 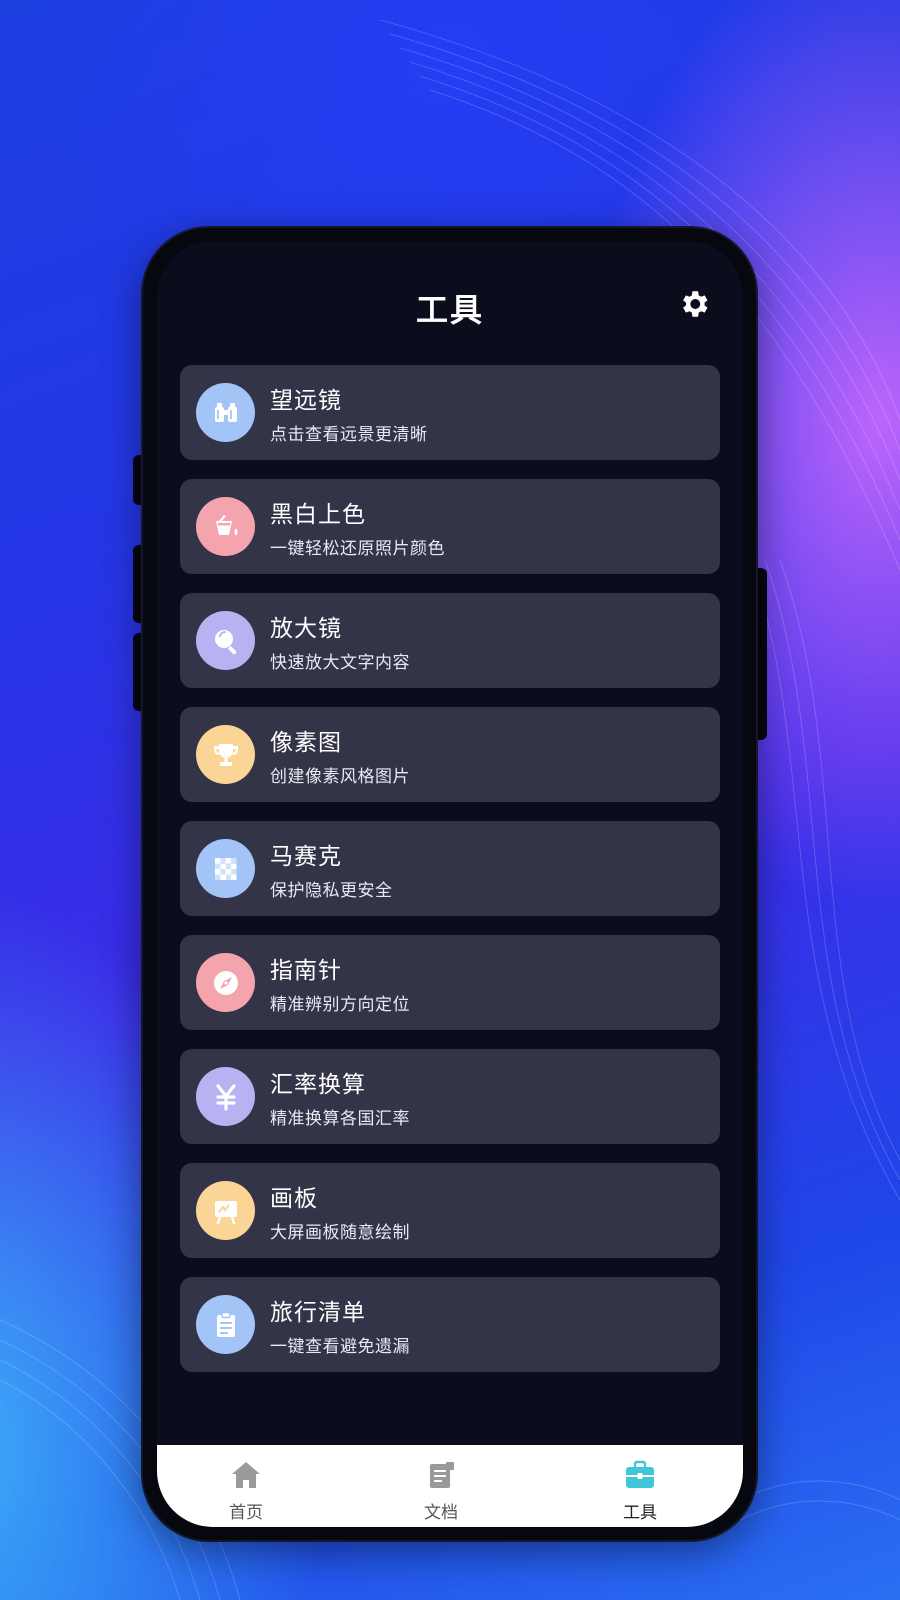 I want to click on tool-card-compass: 指南针 精准辨别方向定位, so click(x=450, y=982).